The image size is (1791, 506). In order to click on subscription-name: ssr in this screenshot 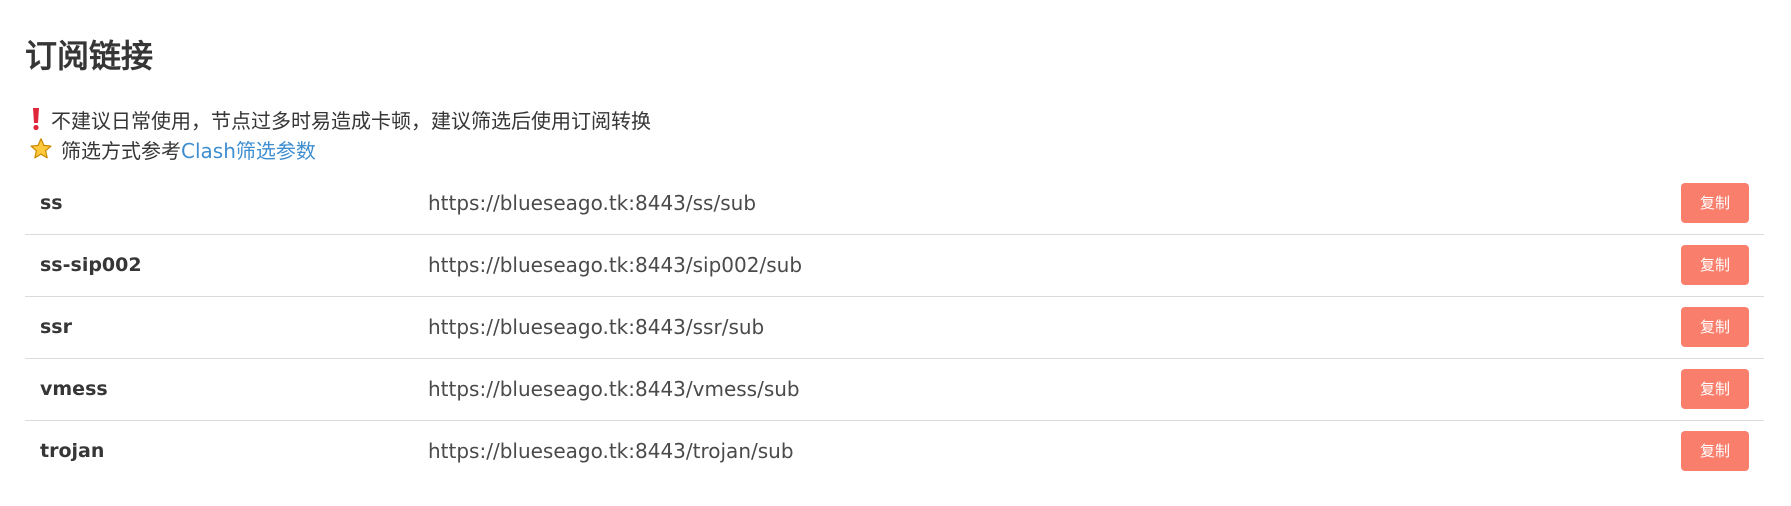, I will do `click(56, 327)`.